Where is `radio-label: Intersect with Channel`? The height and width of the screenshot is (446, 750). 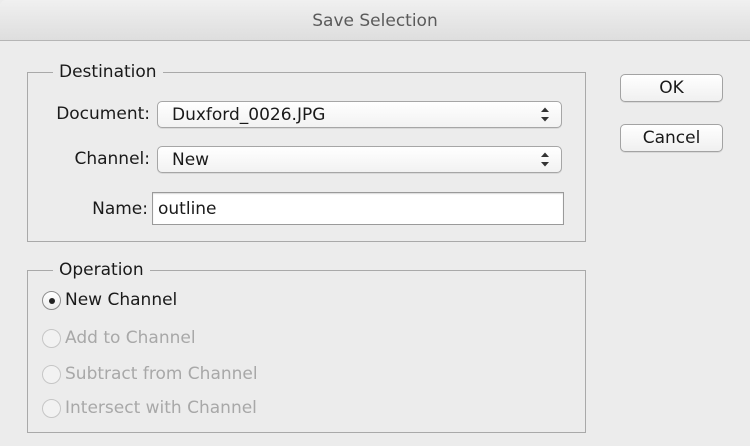 radio-label: Intersect with Channel is located at coordinates (161, 408).